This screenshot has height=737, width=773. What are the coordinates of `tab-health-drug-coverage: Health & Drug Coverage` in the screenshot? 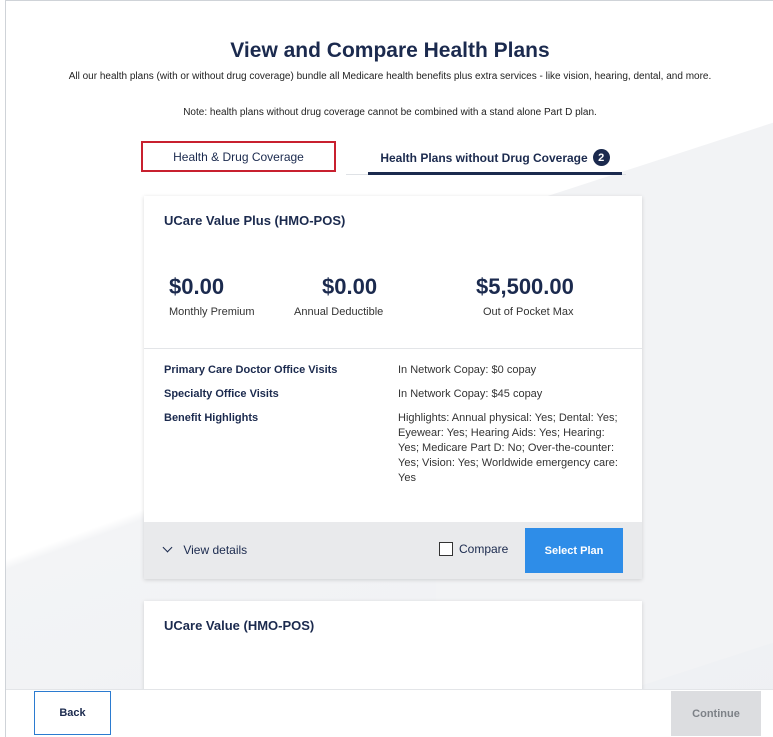 It's located at (238, 156).